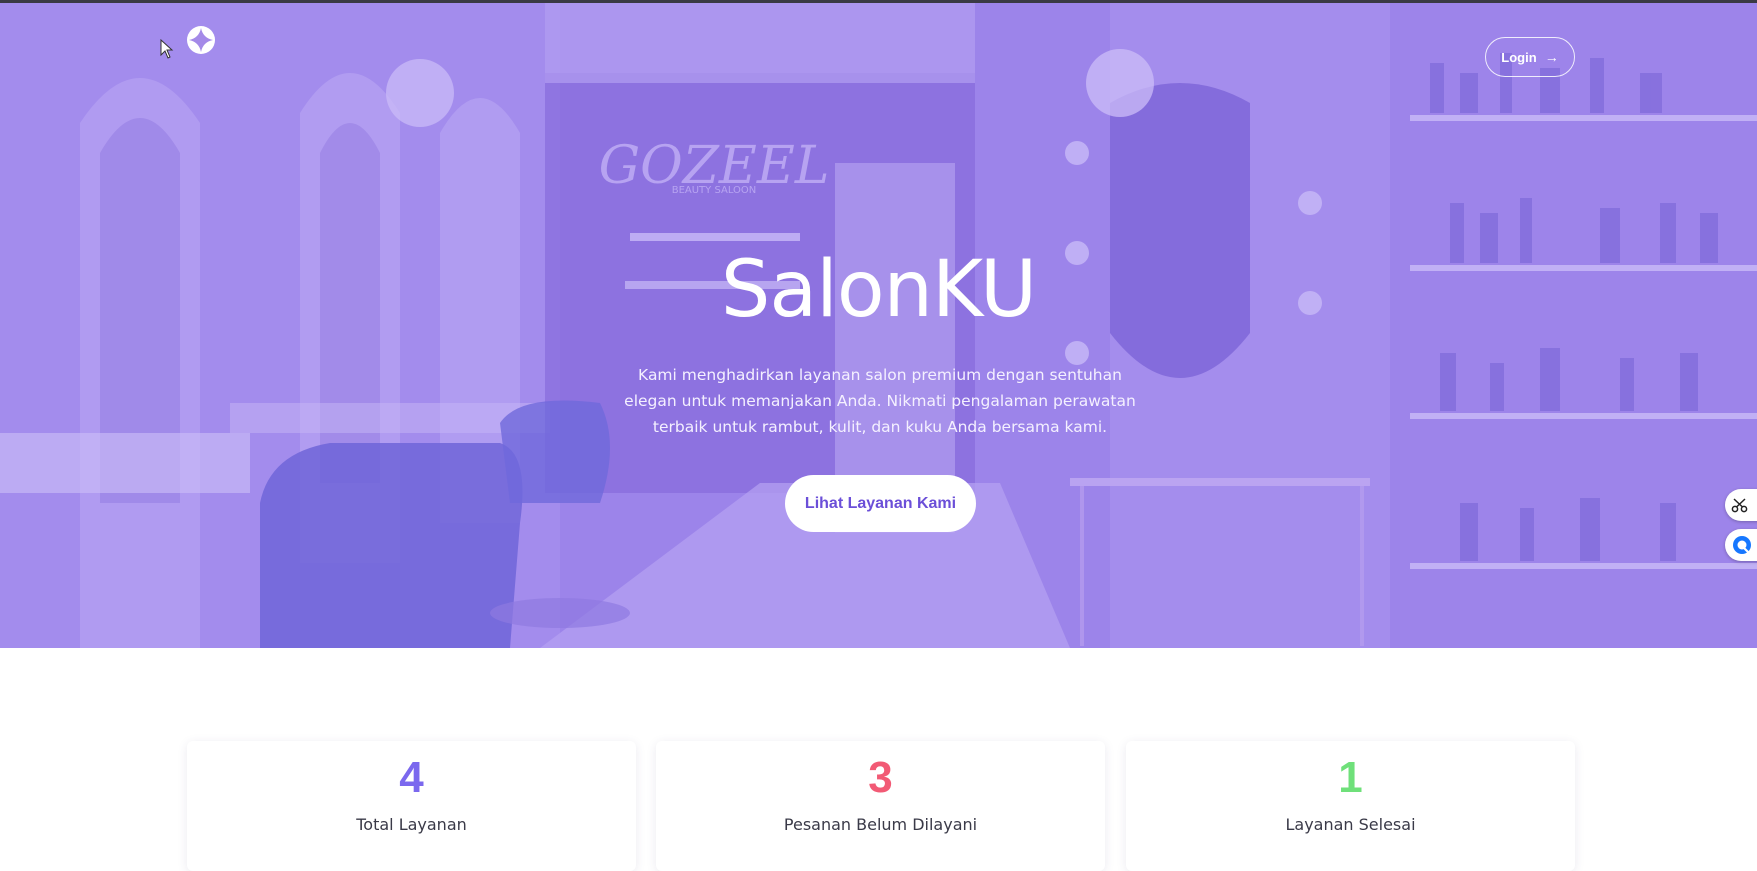 This screenshot has width=1757, height=871. I want to click on stat-card-total-services: 4 Total Layanan, so click(411, 806).